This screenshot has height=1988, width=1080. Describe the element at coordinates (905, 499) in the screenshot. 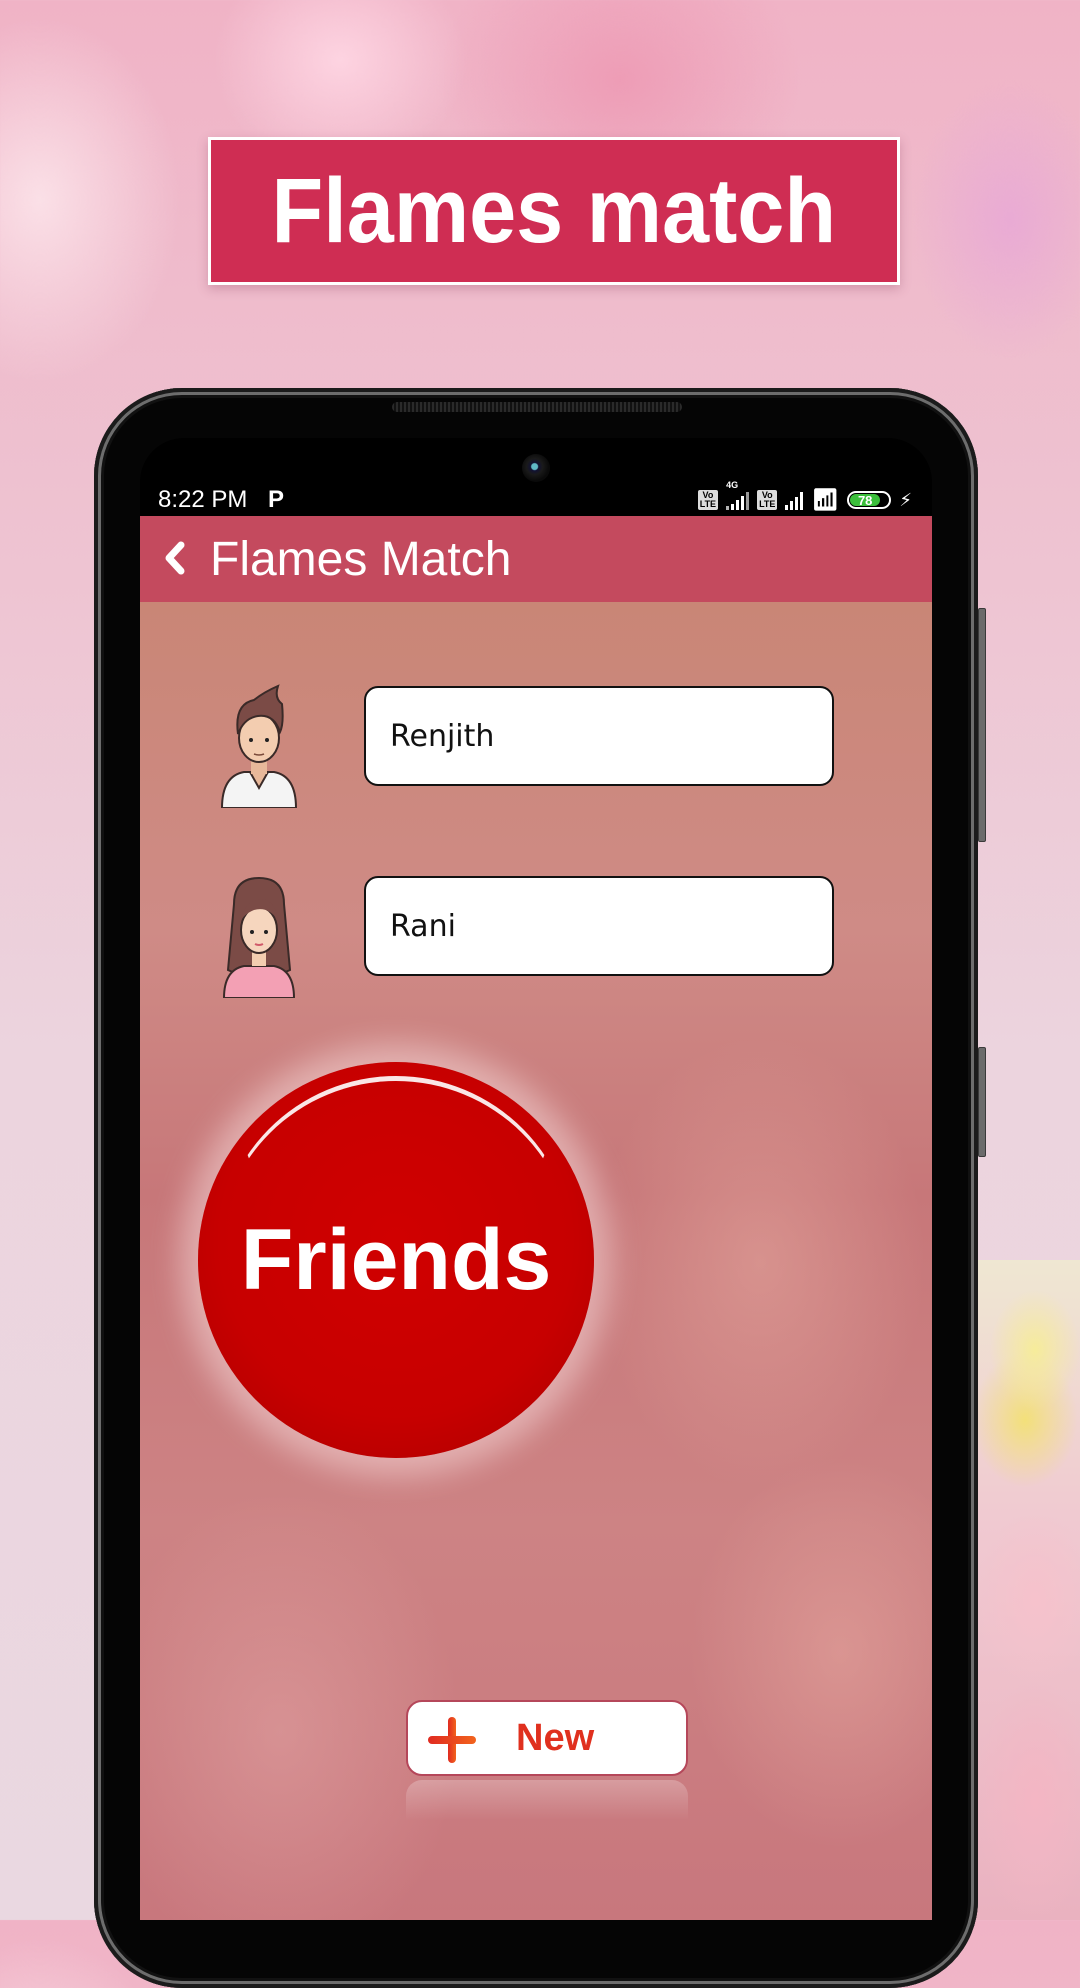

I see `bolt-icon: ⚡︎` at that location.